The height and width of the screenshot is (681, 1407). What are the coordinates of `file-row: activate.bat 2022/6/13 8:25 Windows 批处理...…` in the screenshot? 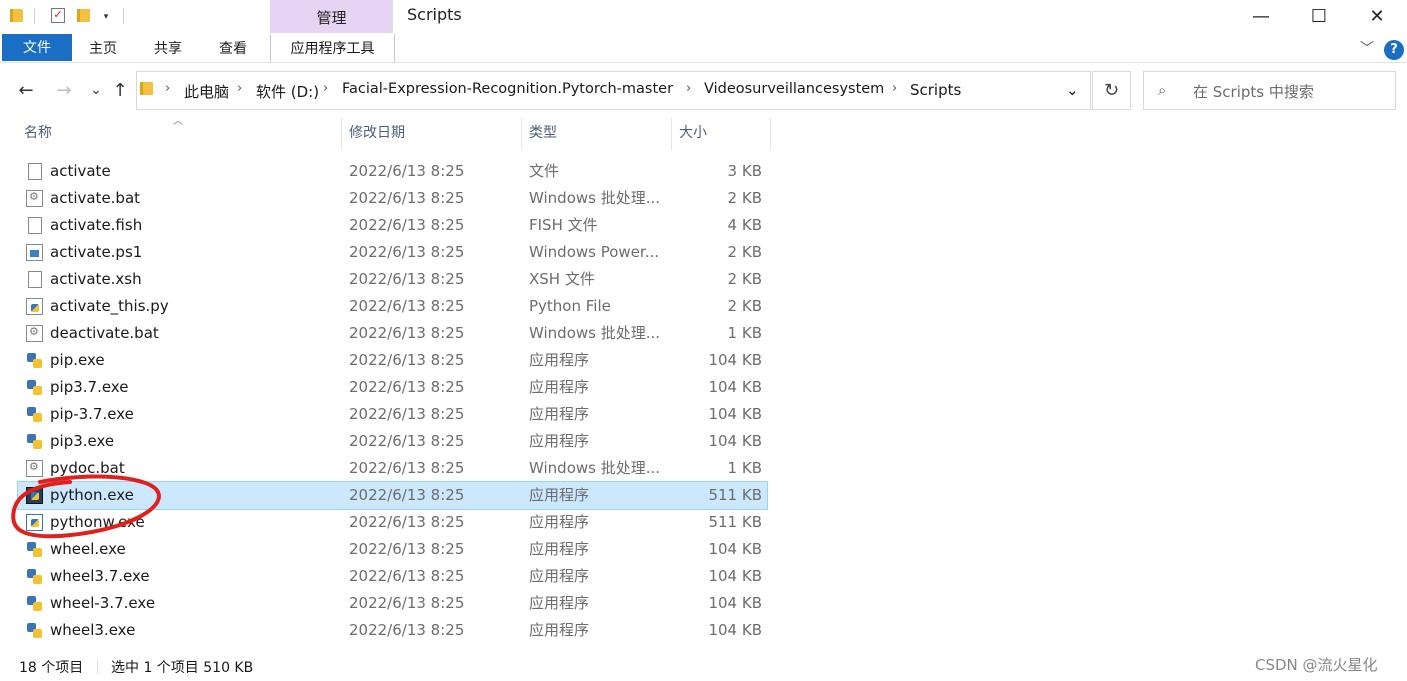 It's located at (392, 198).